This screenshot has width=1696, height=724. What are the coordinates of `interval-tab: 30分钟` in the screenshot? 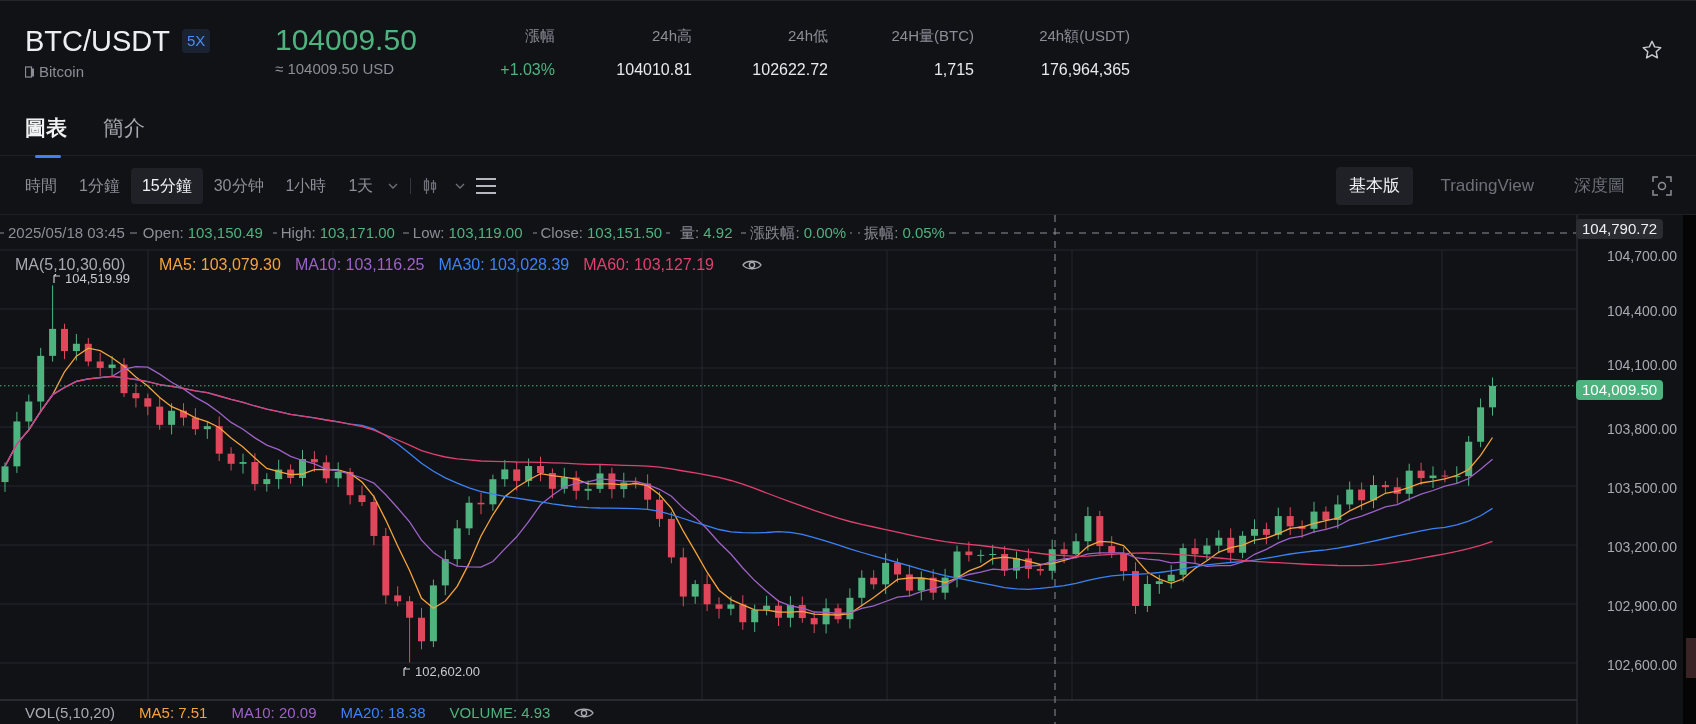 It's located at (238, 186).